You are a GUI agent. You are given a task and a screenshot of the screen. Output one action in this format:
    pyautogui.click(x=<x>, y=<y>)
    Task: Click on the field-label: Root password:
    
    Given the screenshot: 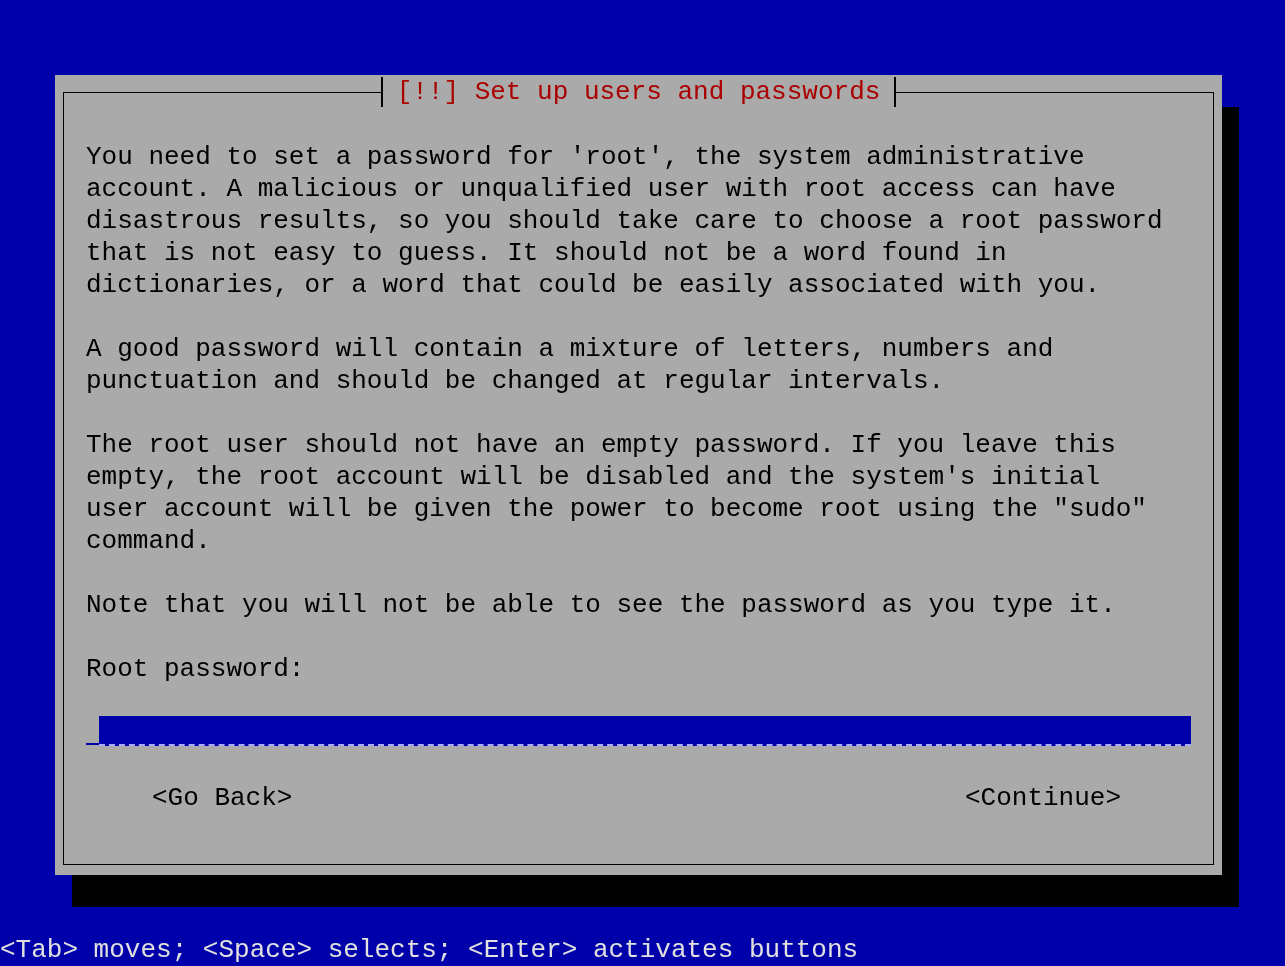 What is the action you would take?
    pyautogui.click(x=196, y=669)
    